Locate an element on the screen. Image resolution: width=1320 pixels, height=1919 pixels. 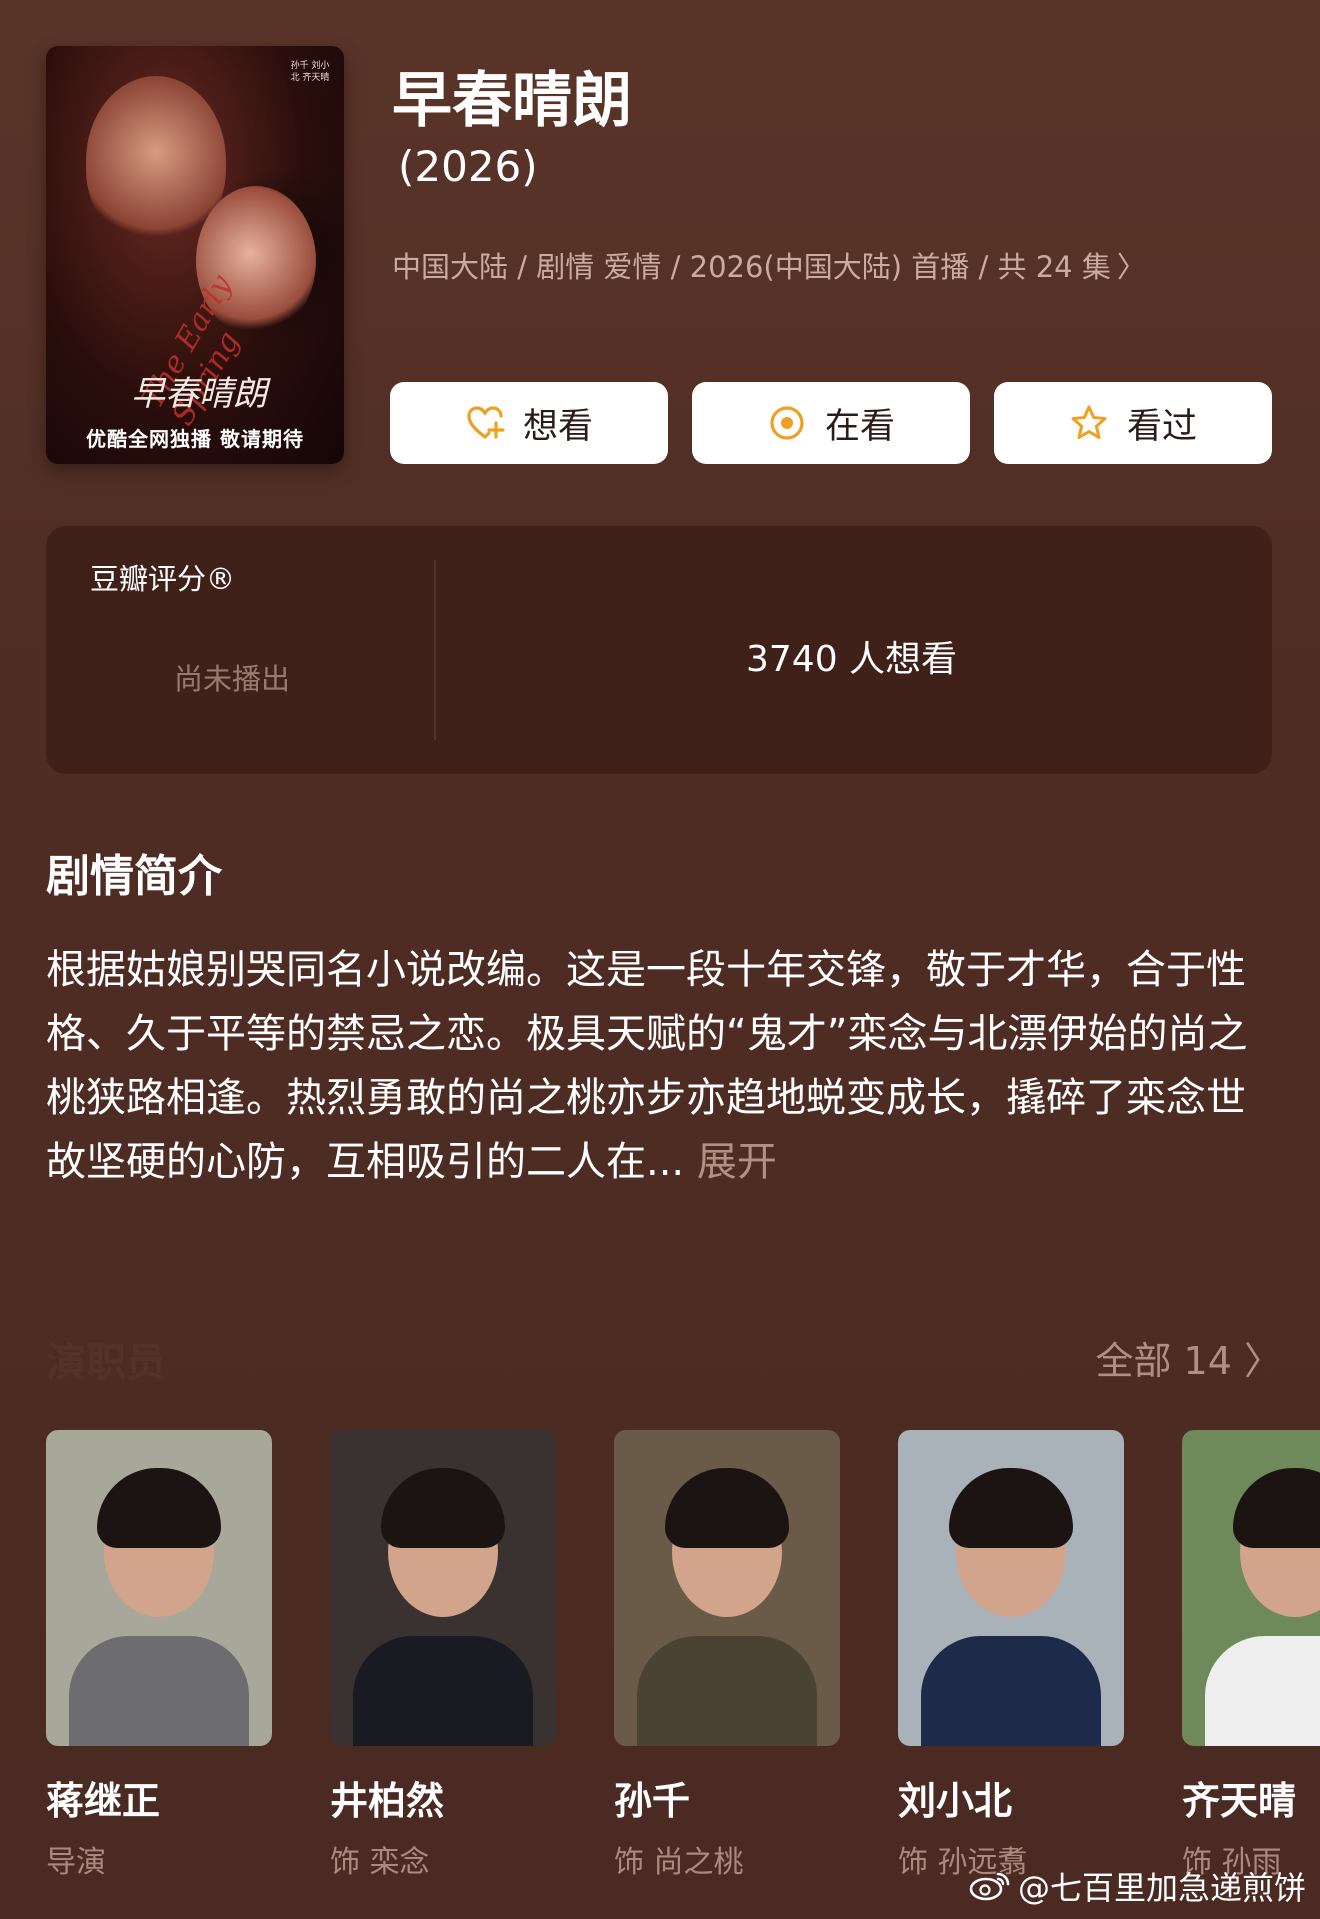
cast-name: 齐天晴 is located at coordinates (1239, 1801).